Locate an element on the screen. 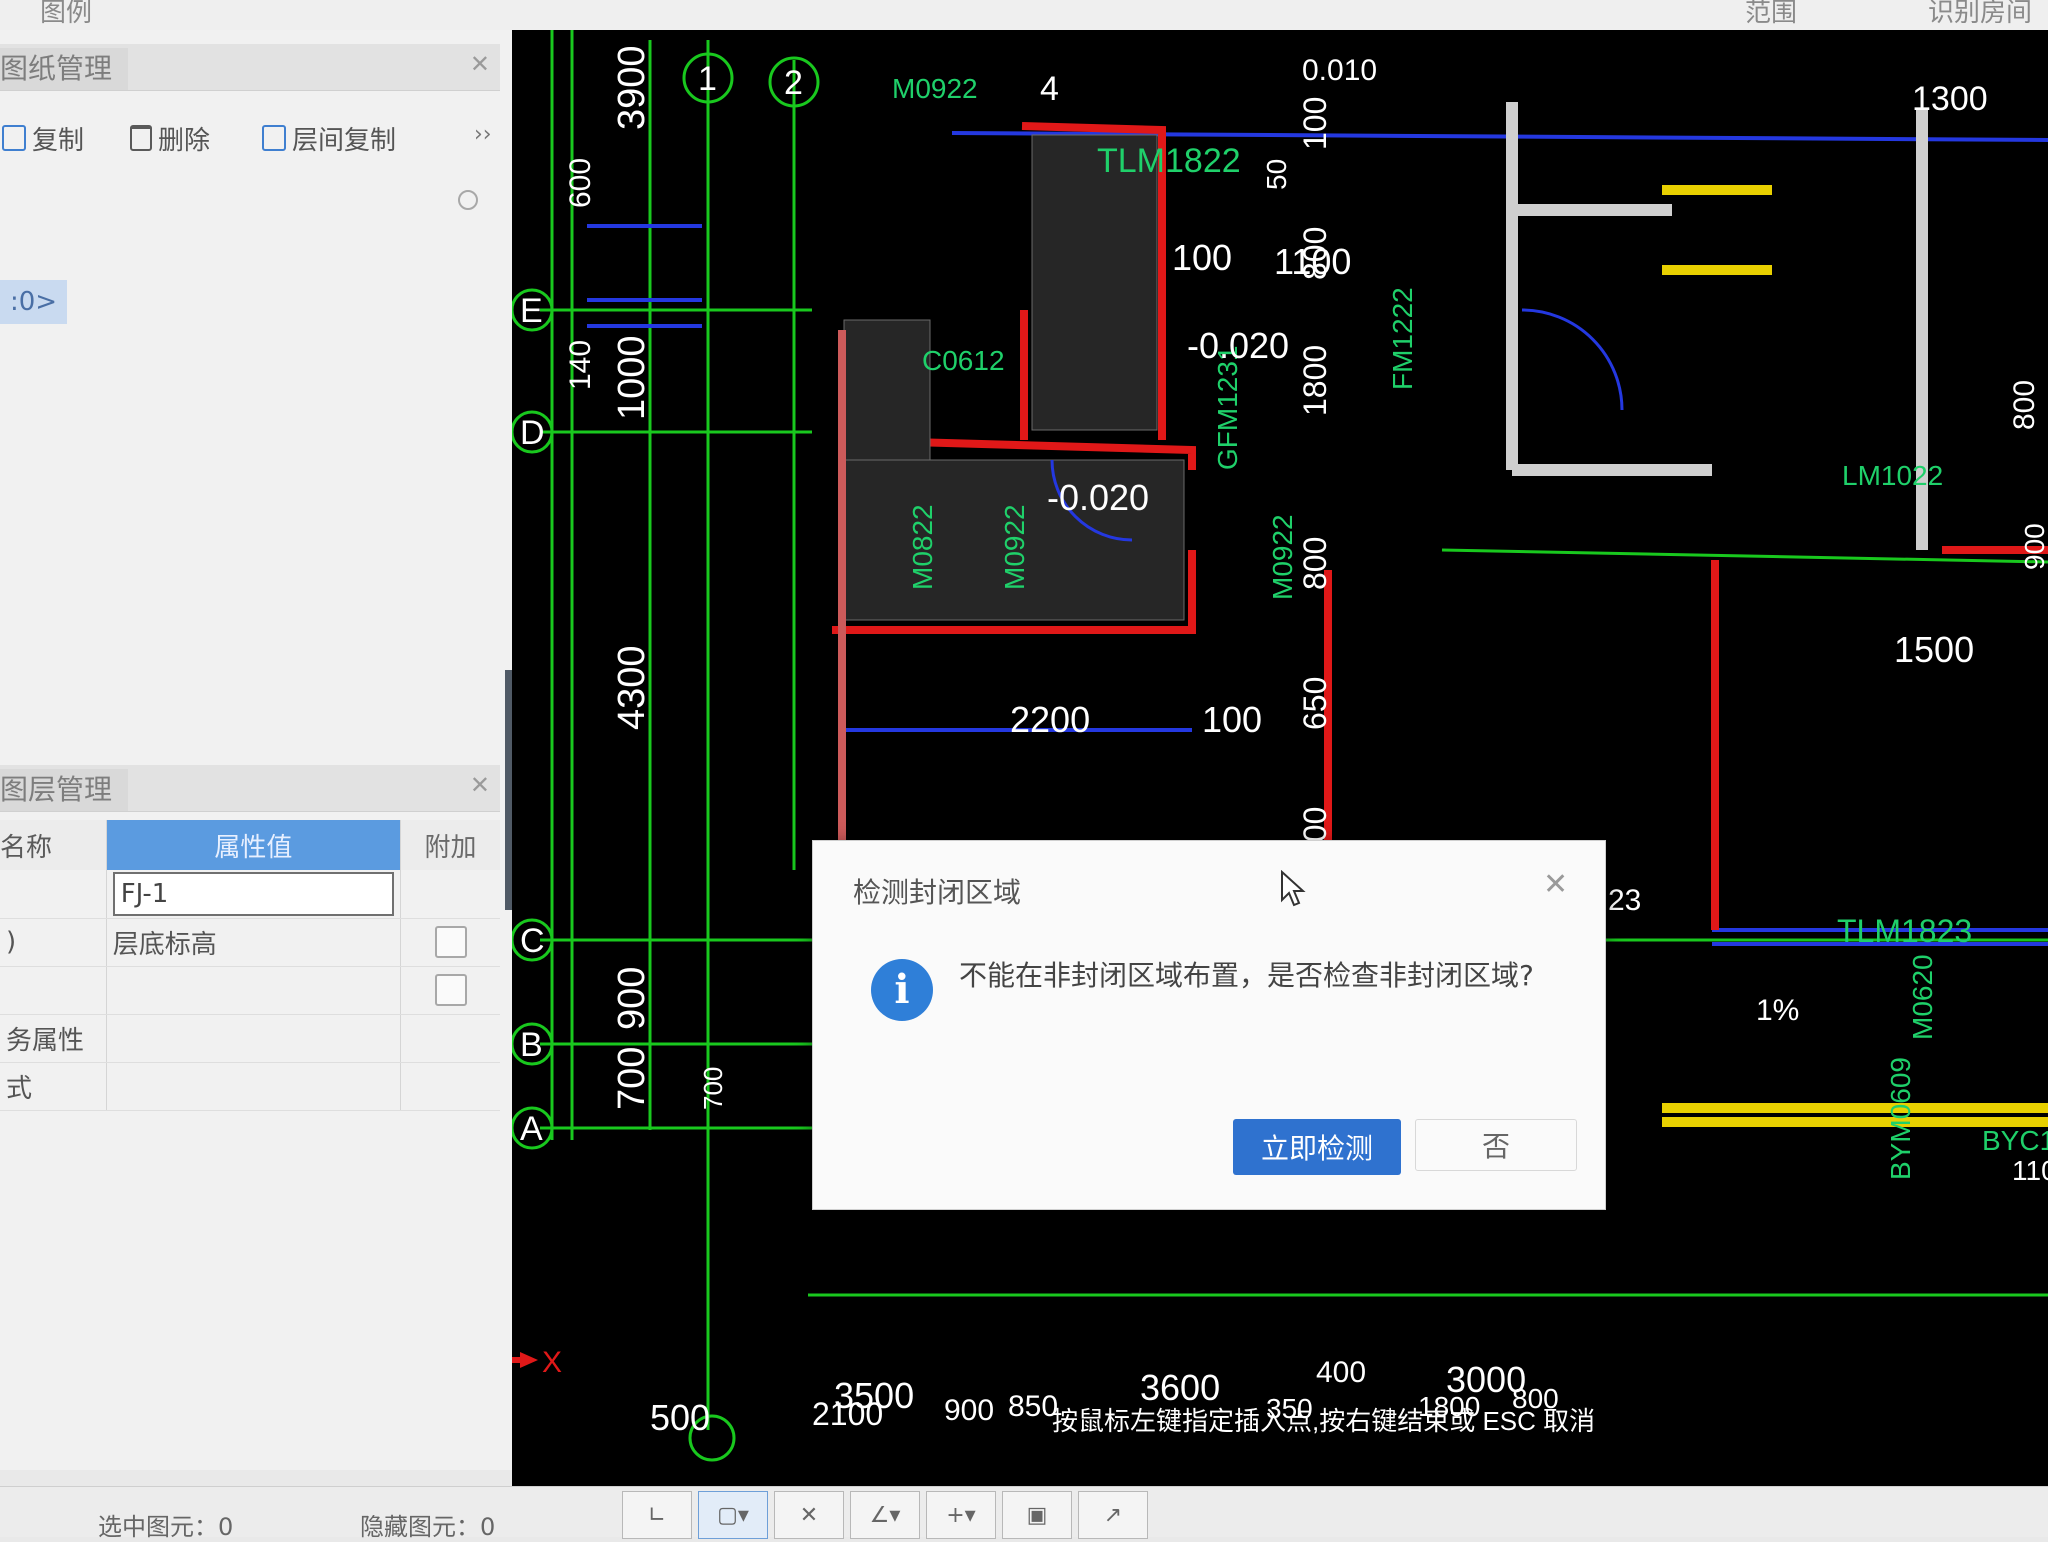 The height and width of the screenshot is (1542, 2048). mouse-cursor-icon is located at coordinates (1293, 888).